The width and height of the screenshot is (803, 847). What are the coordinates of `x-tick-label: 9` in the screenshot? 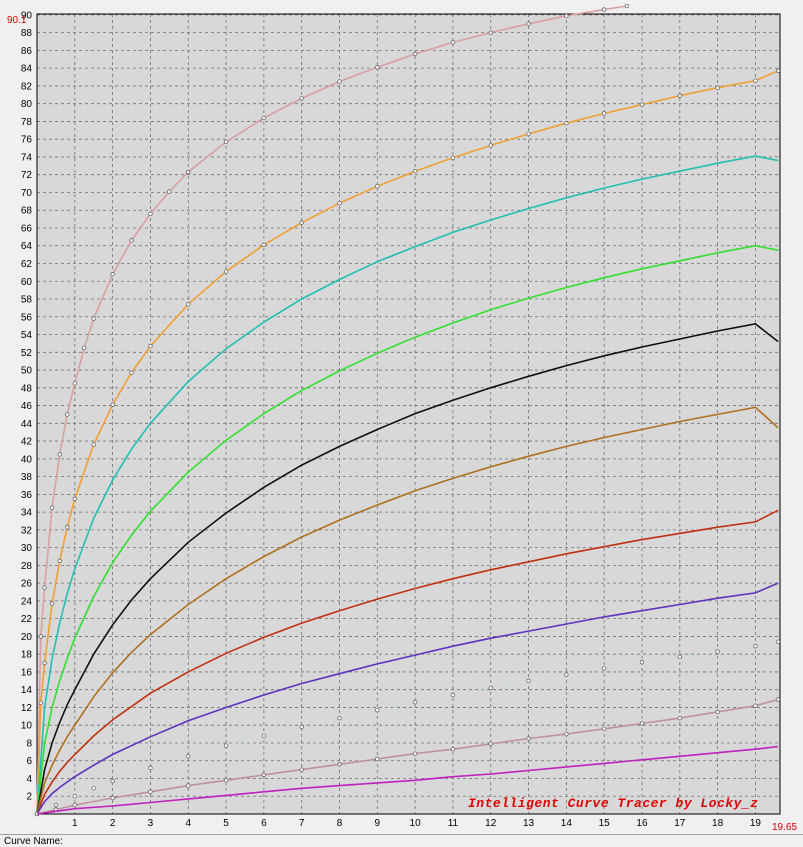 It's located at (378, 823).